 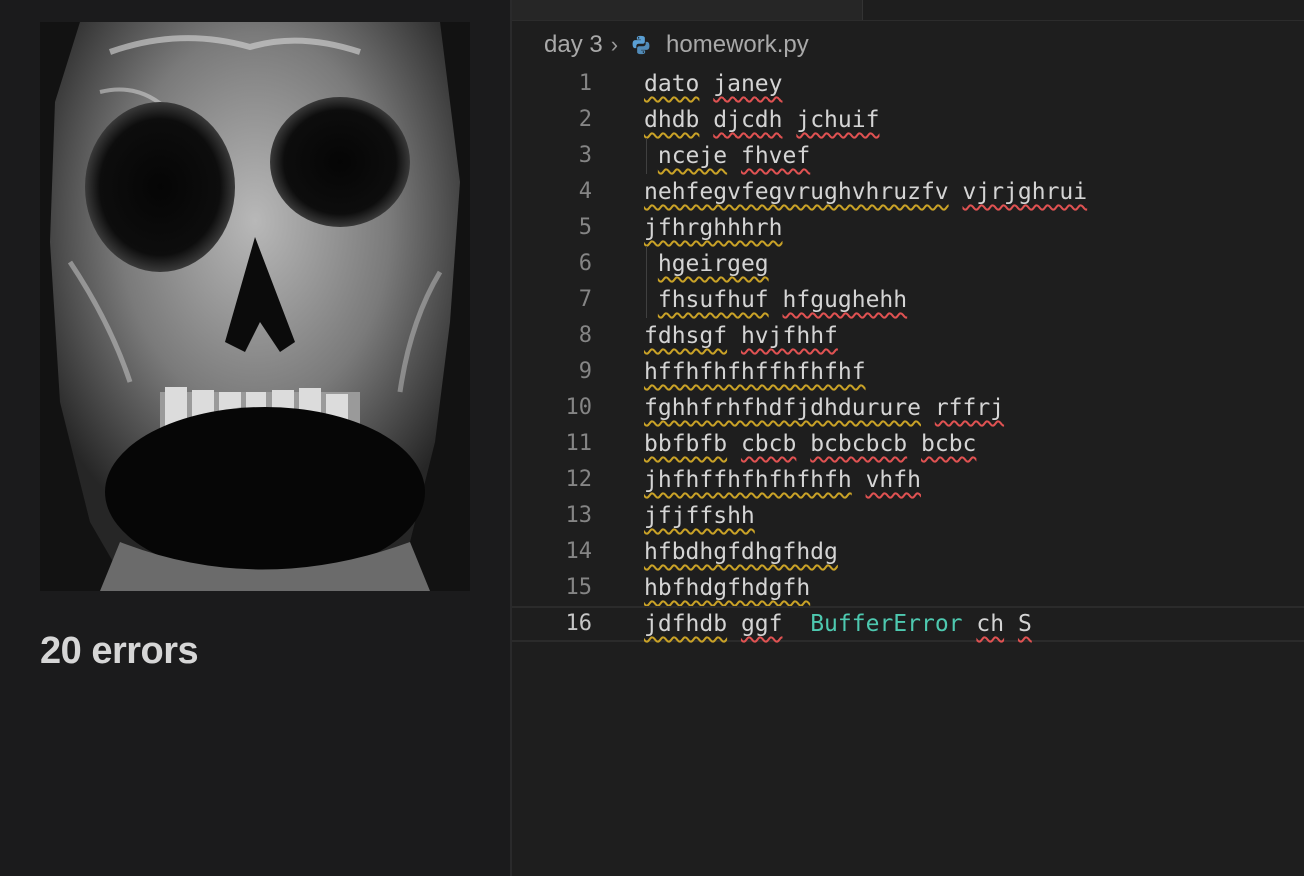 What do you see at coordinates (585, 263) in the screenshot?
I see `line-number: 6` at bounding box center [585, 263].